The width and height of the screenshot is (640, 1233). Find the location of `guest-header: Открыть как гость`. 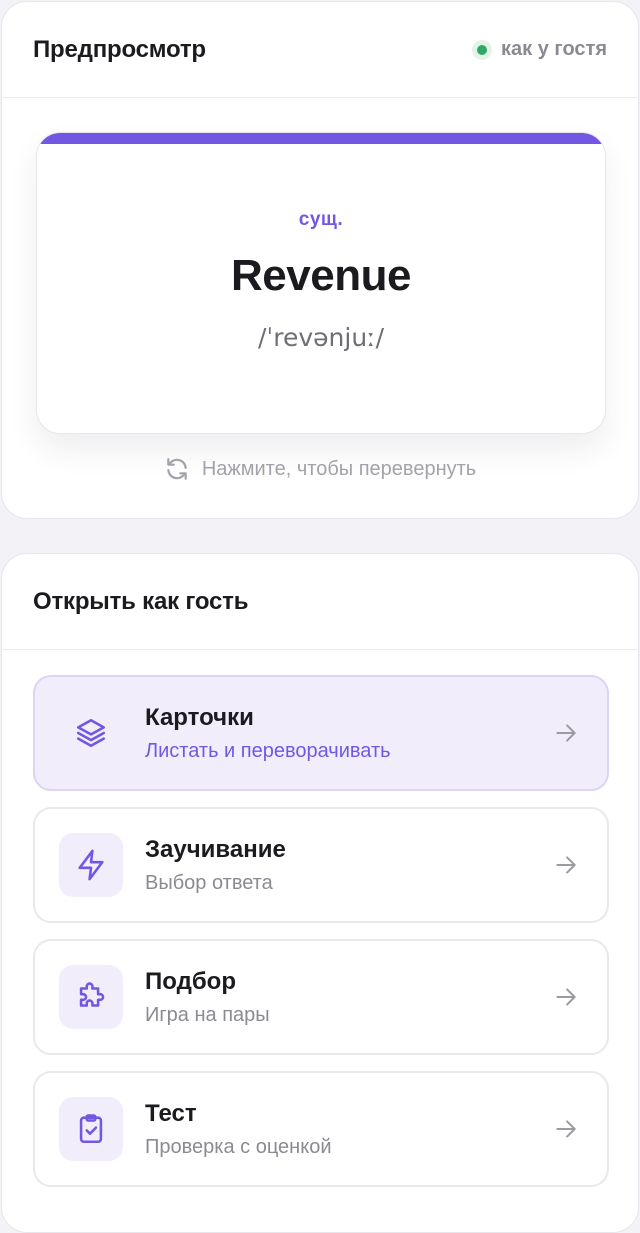

guest-header: Открыть как гость is located at coordinates (320, 602).